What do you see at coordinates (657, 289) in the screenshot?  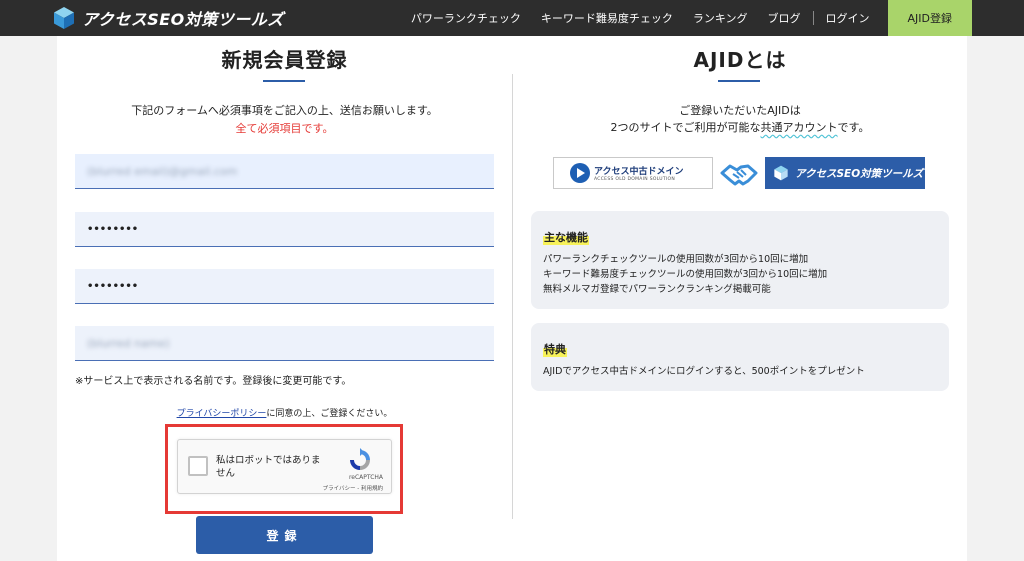 I see `feature-item: 無料メルマガ登録でパワーランクランキング掲載可能` at bounding box center [657, 289].